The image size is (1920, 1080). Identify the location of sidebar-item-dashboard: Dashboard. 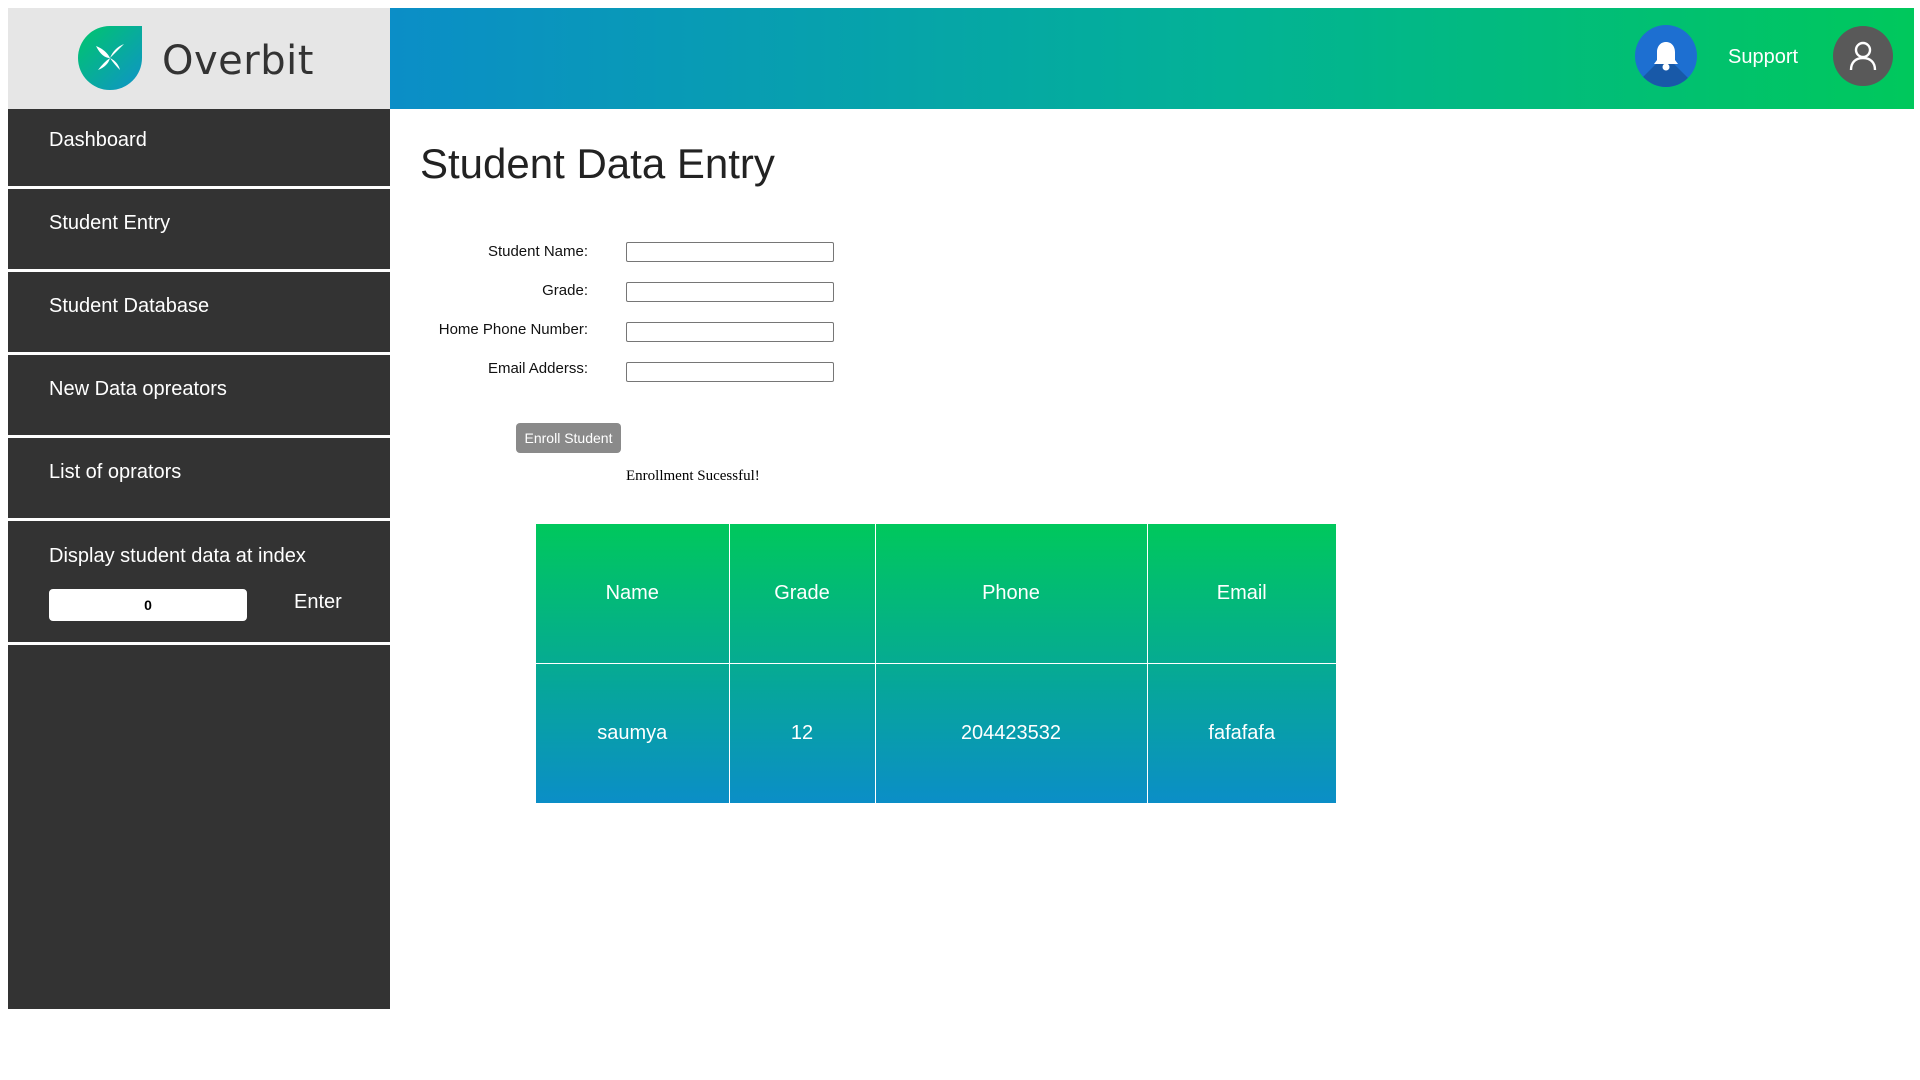
(199, 149).